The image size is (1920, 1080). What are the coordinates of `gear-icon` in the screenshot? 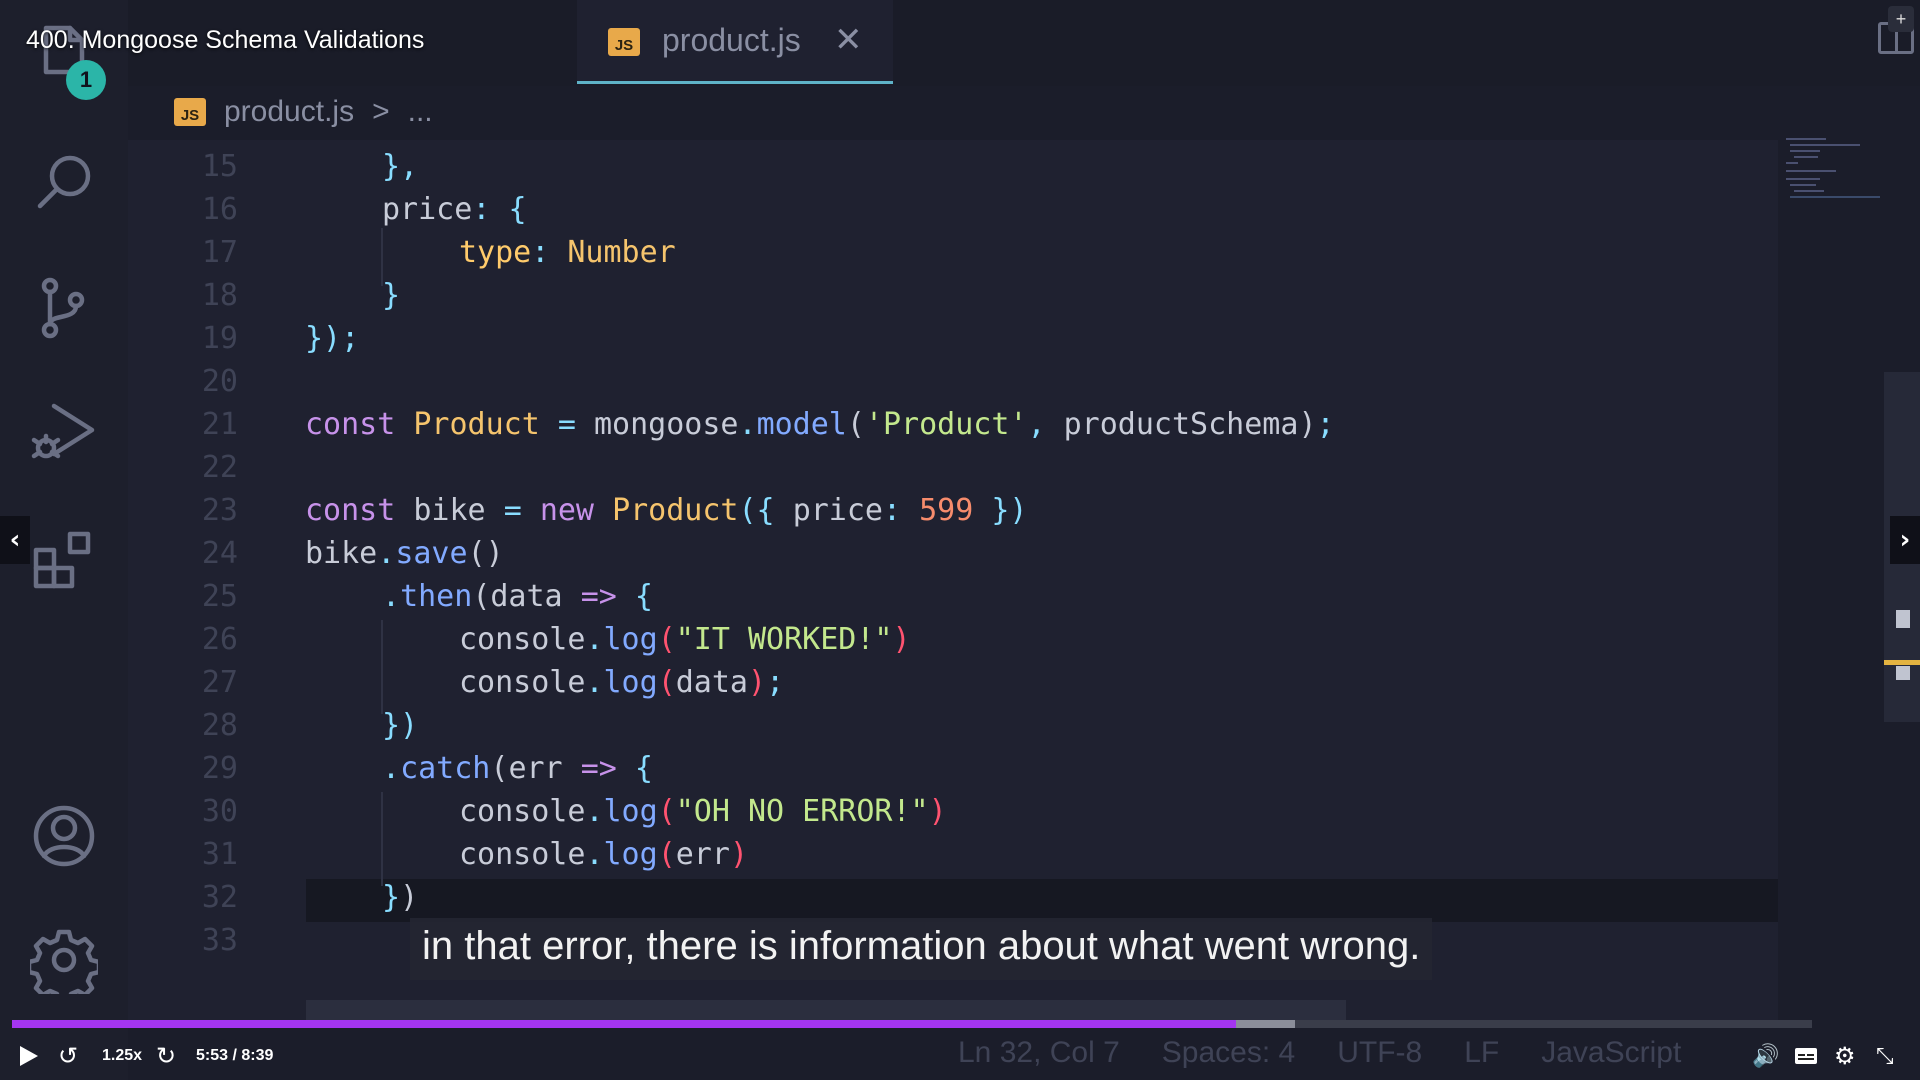 It's located at (64, 960).